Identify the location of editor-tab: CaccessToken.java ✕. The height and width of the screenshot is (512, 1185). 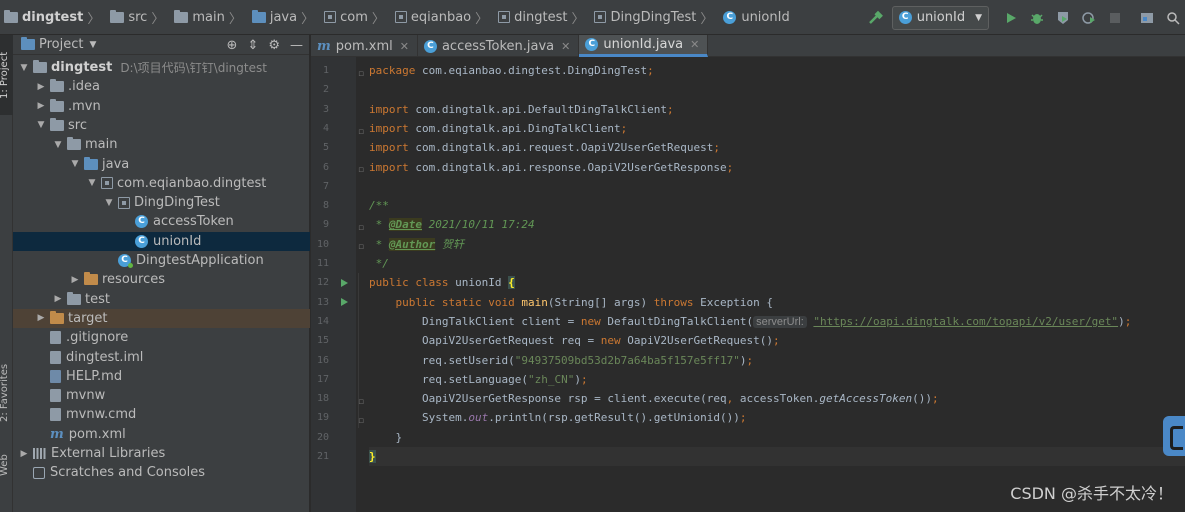
(499, 46).